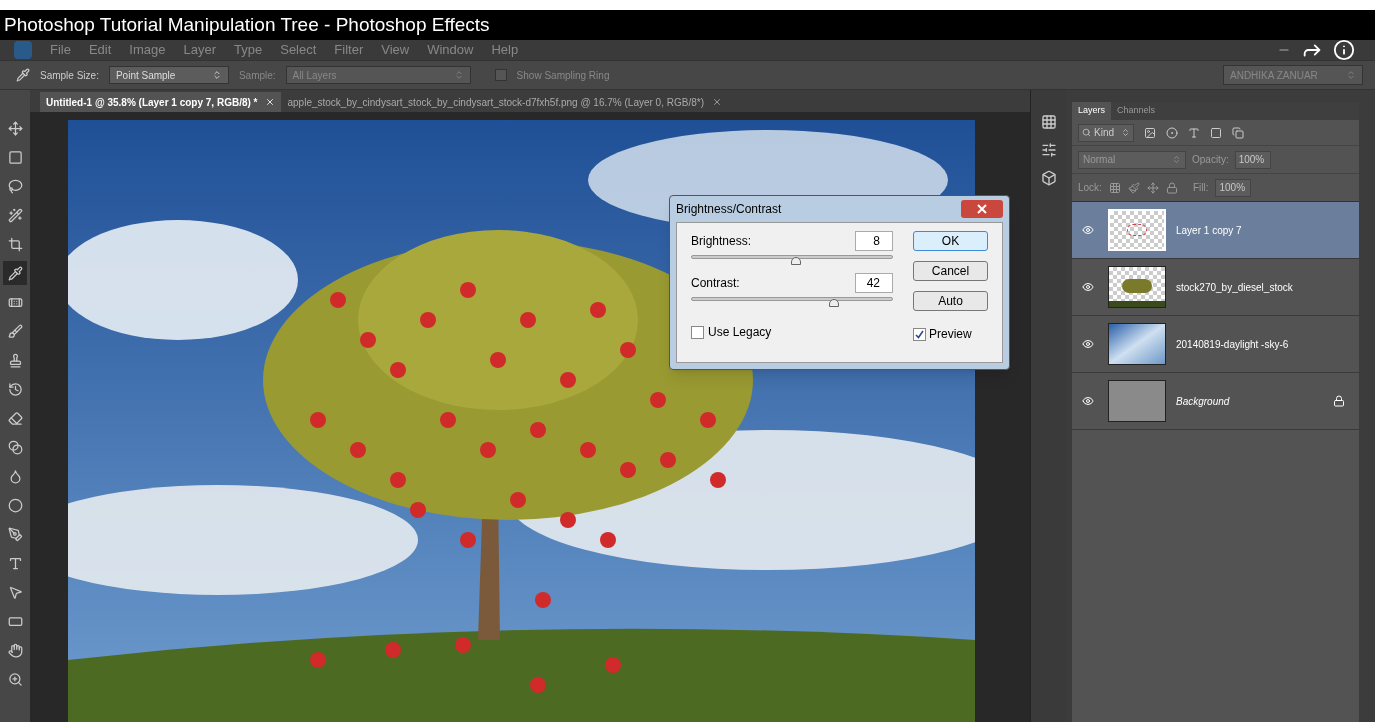  Describe the element at coordinates (395, 50) in the screenshot. I see `menu-item: View` at that location.